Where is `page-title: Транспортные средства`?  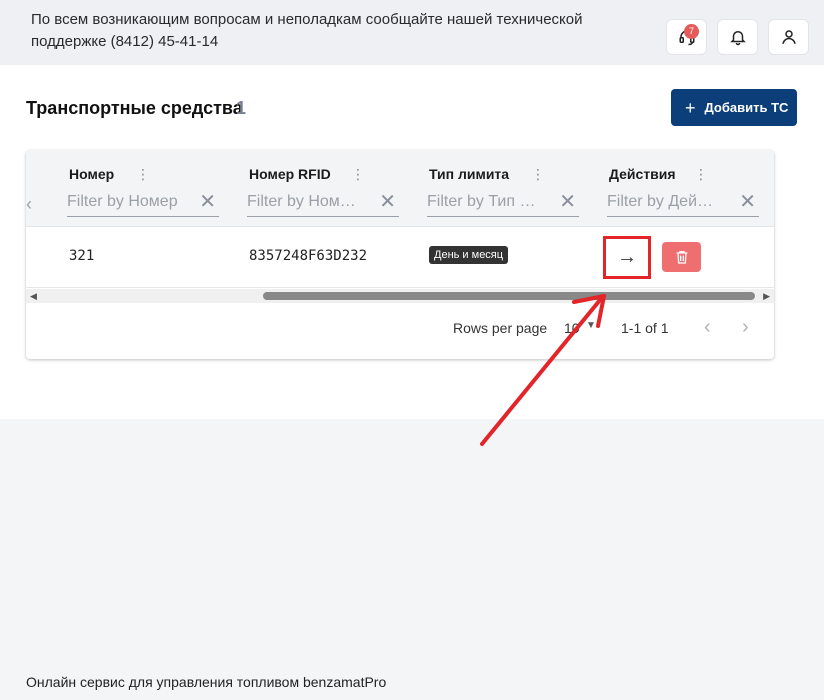
page-title: Транспортные средства is located at coordinates (134, 108).